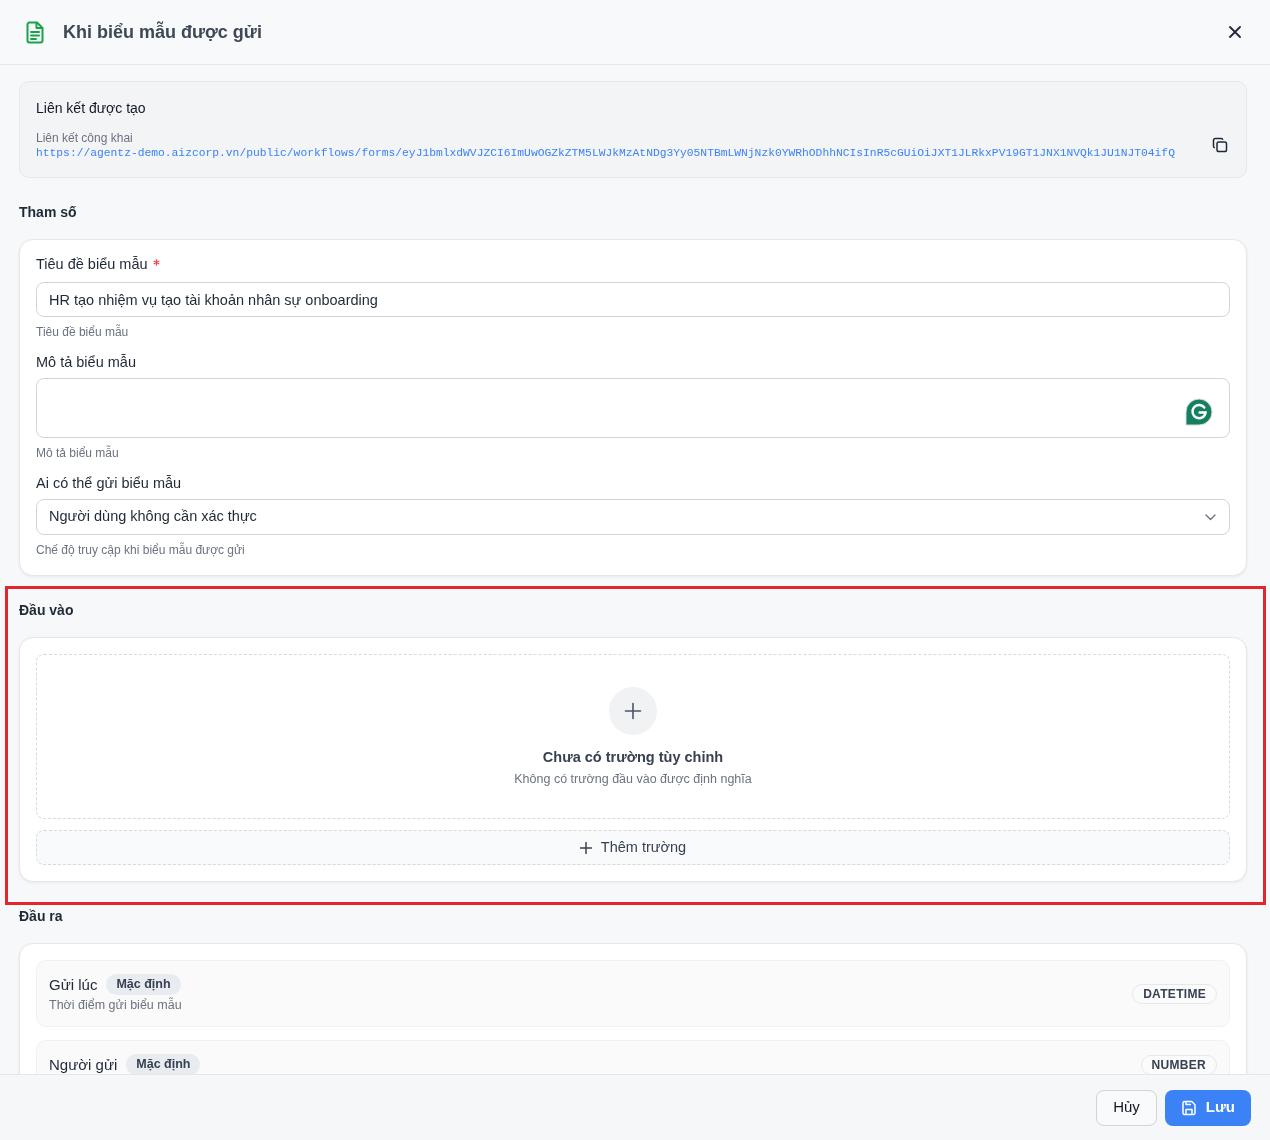  I want to click on helper-text: Chế độ truy cập khi biểu mẫu được gửi, so click(140, 550).